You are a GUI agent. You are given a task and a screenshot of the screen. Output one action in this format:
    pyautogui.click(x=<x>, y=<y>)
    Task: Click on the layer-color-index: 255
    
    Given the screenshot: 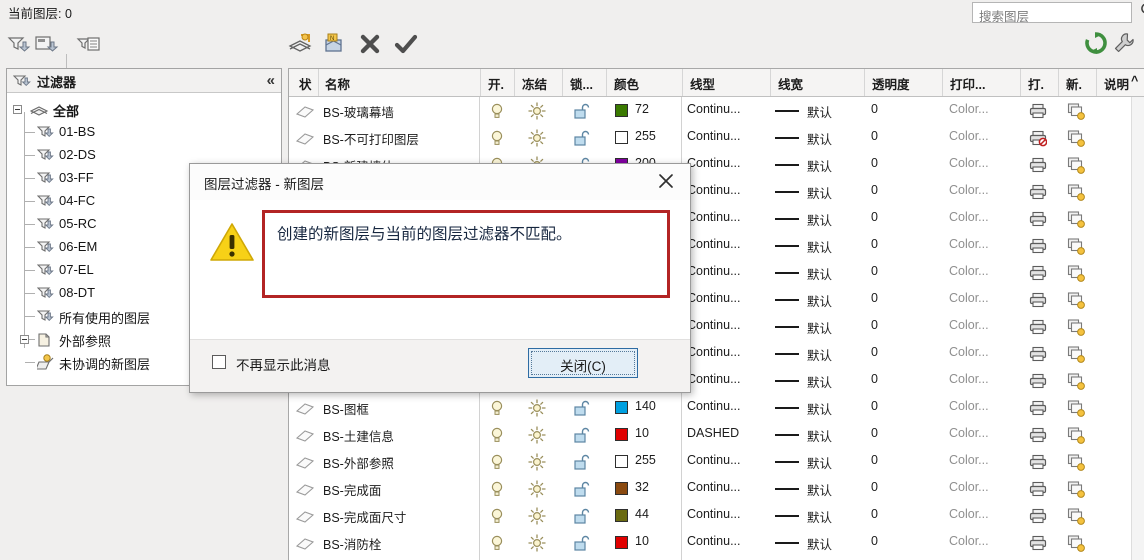 What is the action you would take?
    pyautogui.click(x=645, y=460)
    